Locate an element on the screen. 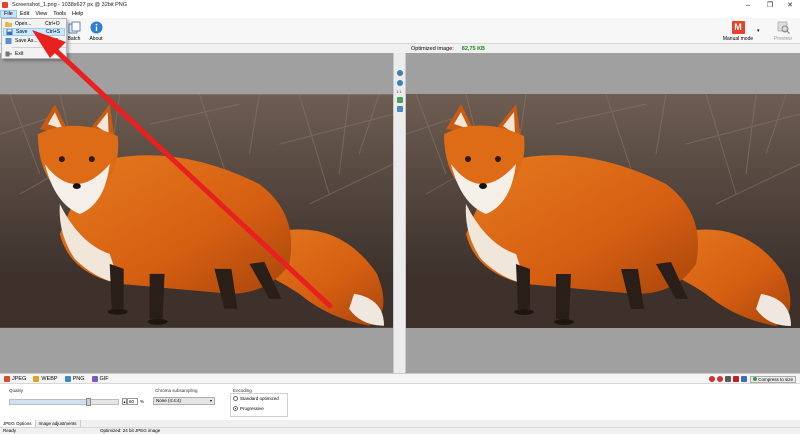  jpeg-icon is located at coordinates (7, 378).